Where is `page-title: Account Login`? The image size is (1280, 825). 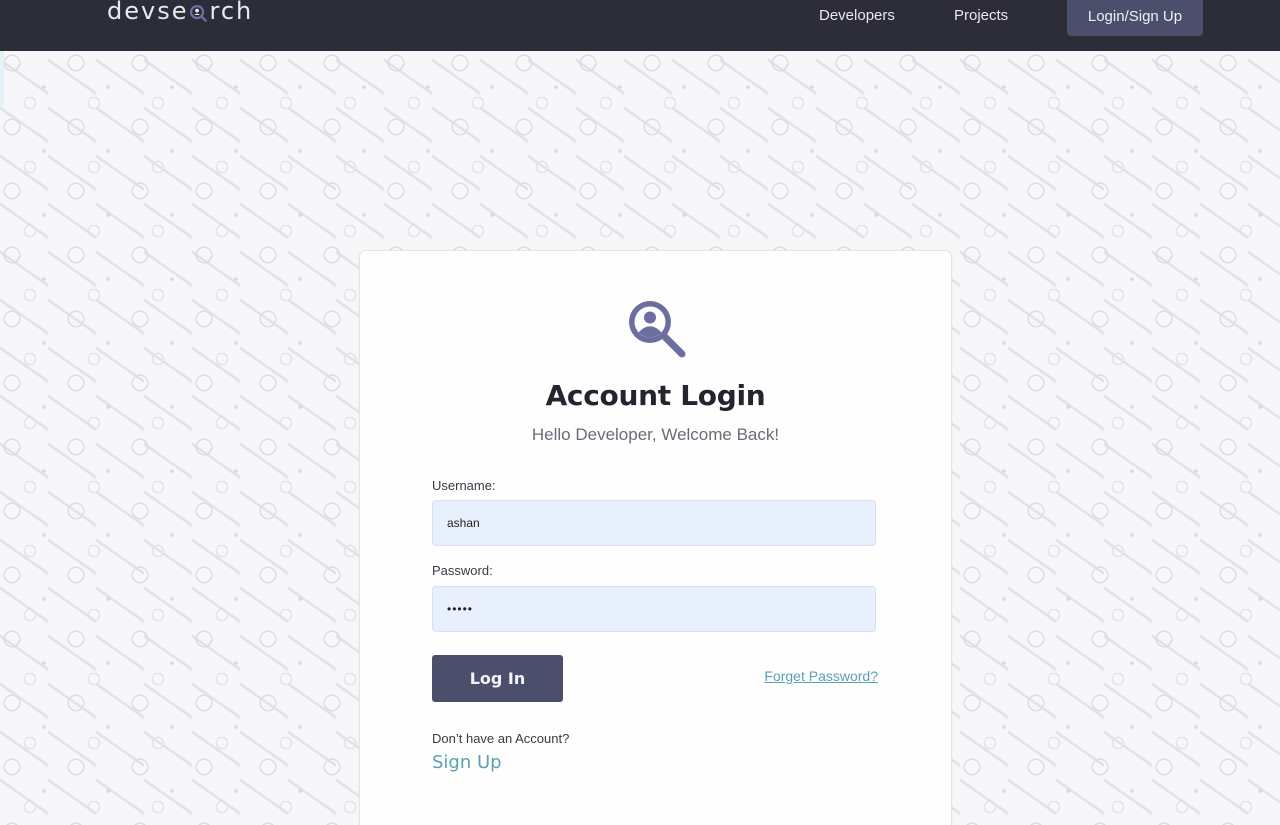 page-title: Account Login is located at coordinates (655, 395).